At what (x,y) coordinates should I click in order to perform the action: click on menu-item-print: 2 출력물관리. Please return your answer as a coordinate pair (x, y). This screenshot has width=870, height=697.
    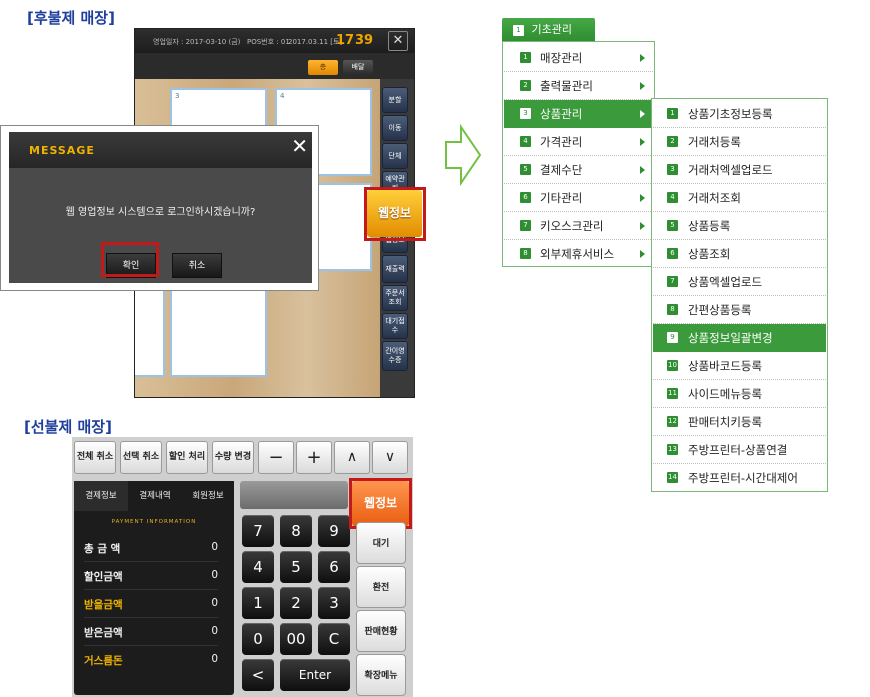
    Looking at the image, I should click on (578, 86).